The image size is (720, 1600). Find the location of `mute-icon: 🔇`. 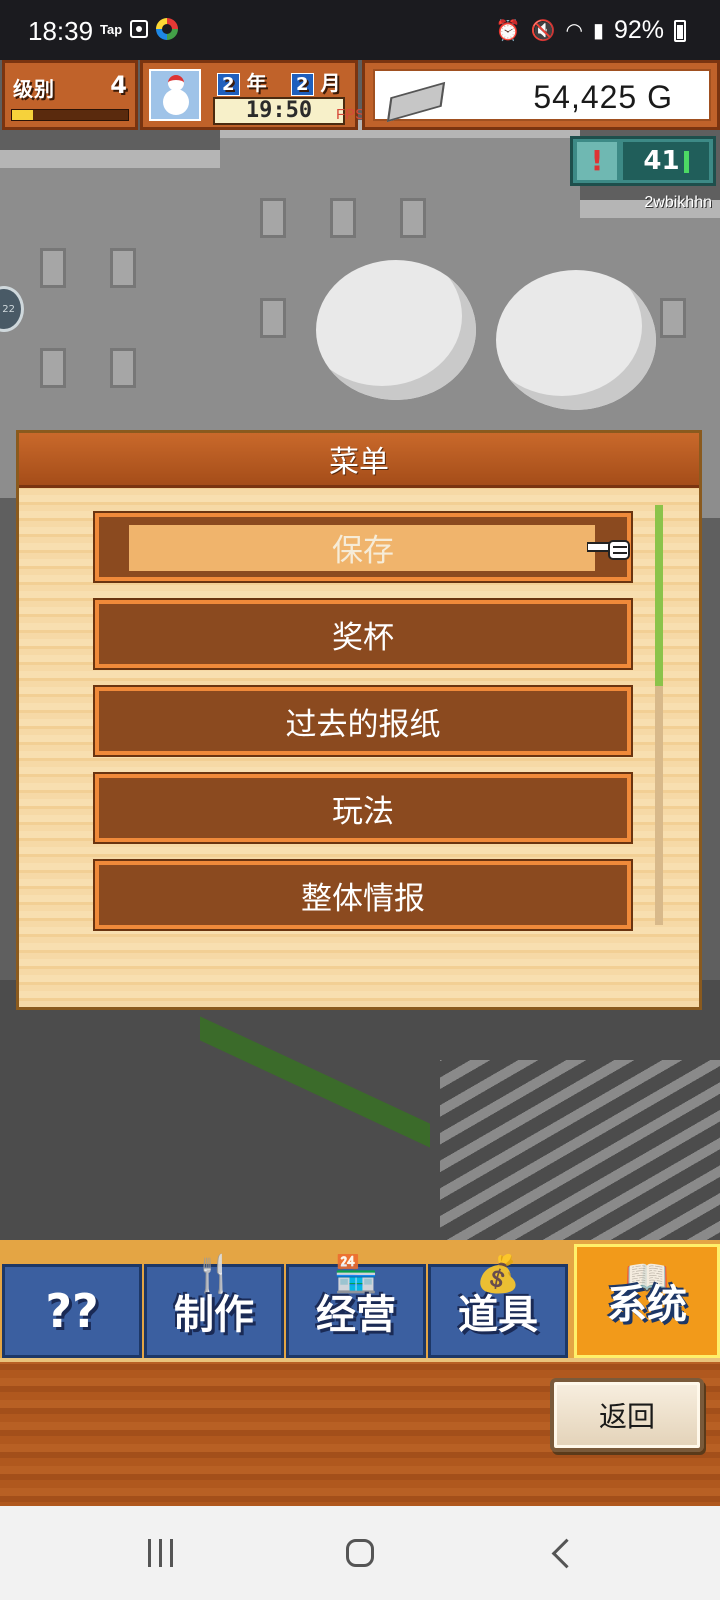

mute-icon: 🔇 is located at coordinates (543, 31).